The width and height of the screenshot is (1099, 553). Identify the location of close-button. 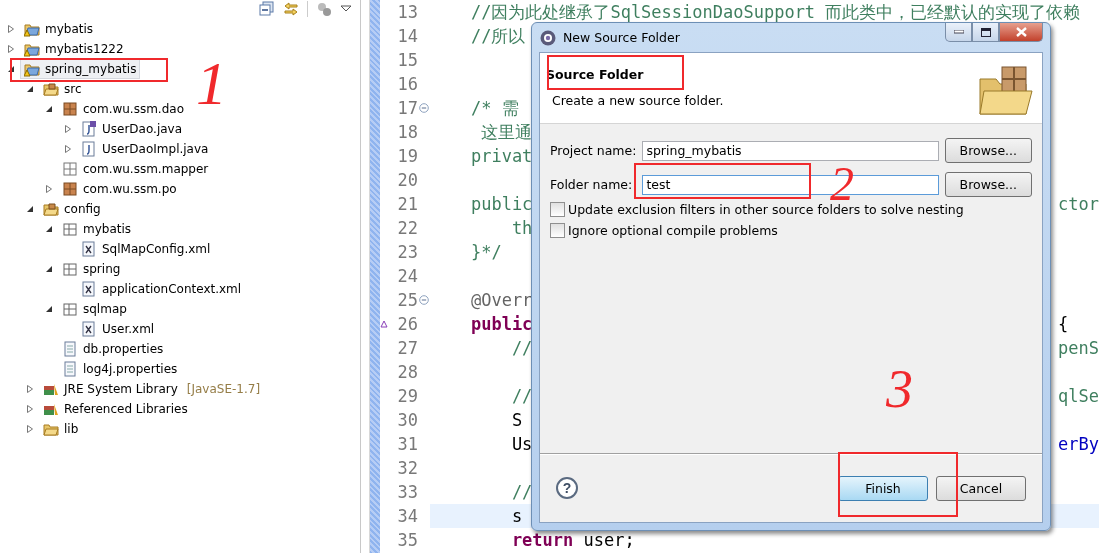
(1021, 32).